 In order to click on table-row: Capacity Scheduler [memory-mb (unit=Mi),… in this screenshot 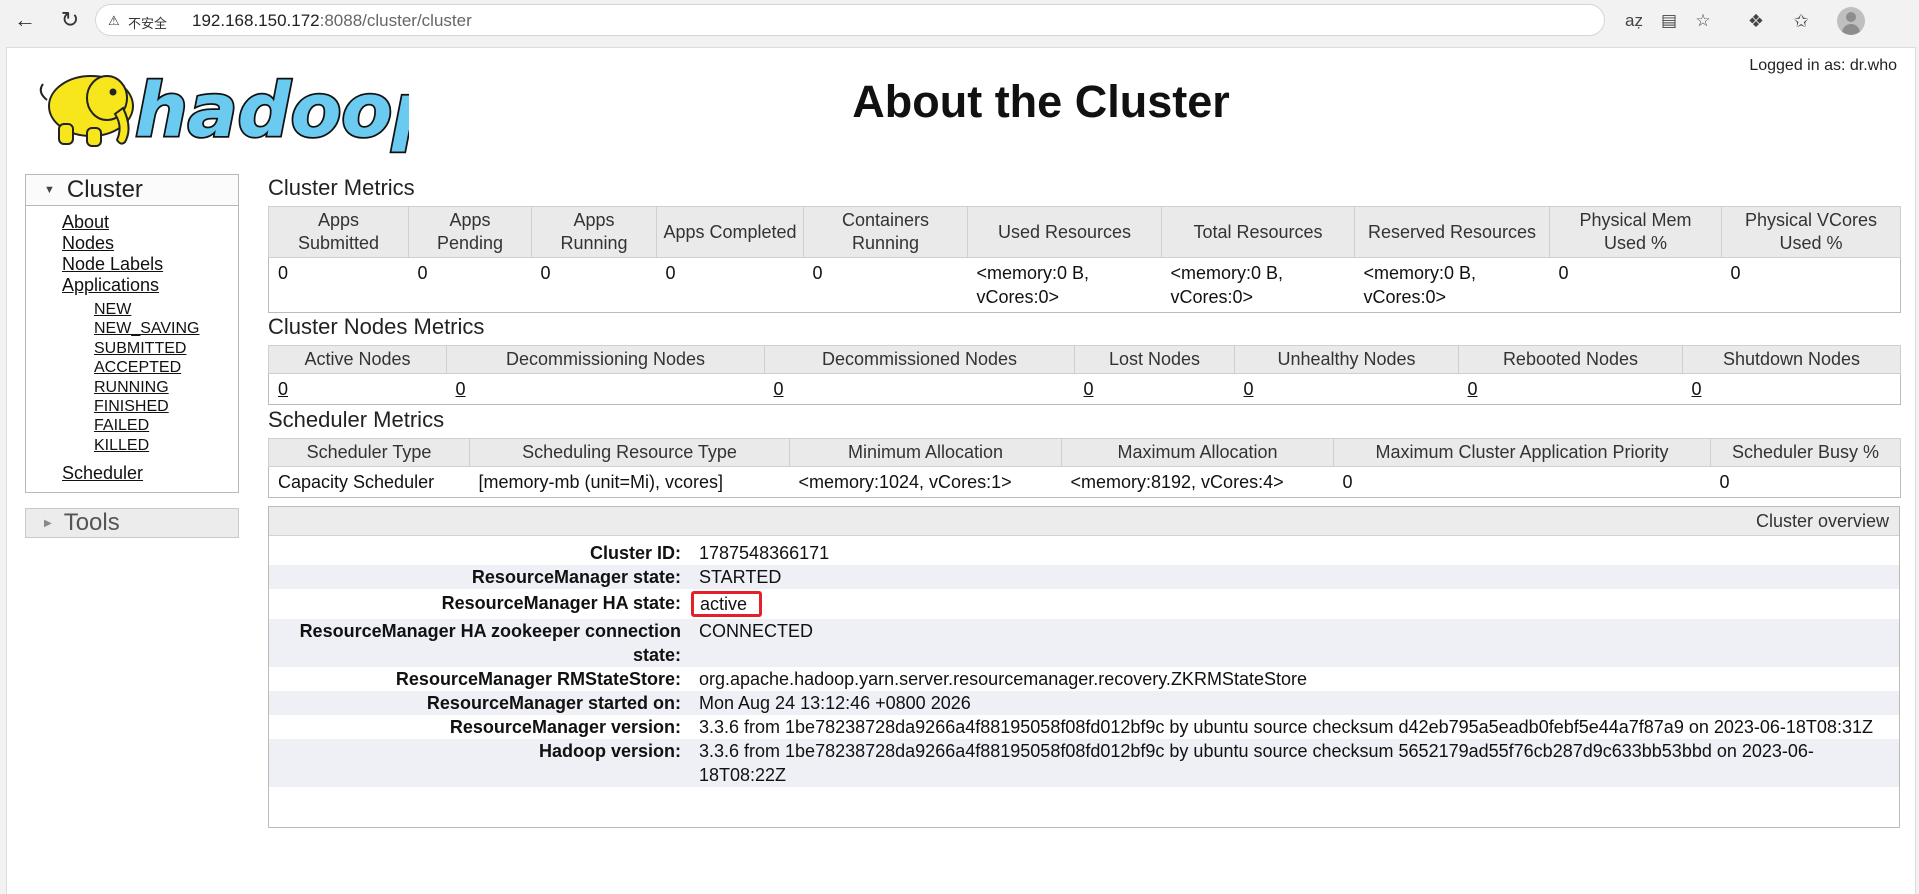, I will do `click(1084, 482)`.